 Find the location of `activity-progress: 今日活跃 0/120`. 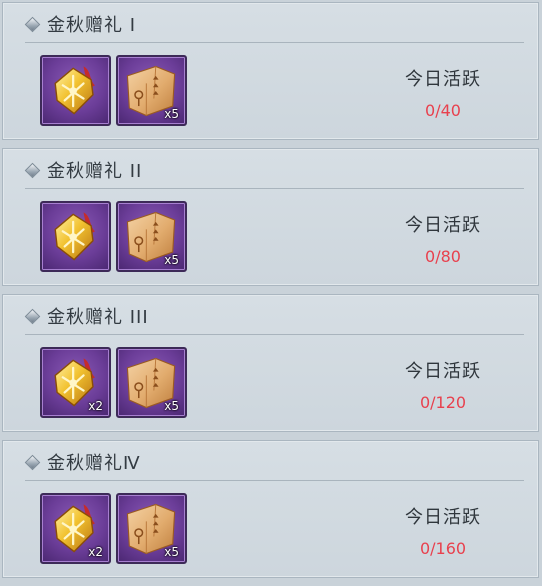

activity-progress: 今日活跃 0/120 is located at coordinates (443, 384).